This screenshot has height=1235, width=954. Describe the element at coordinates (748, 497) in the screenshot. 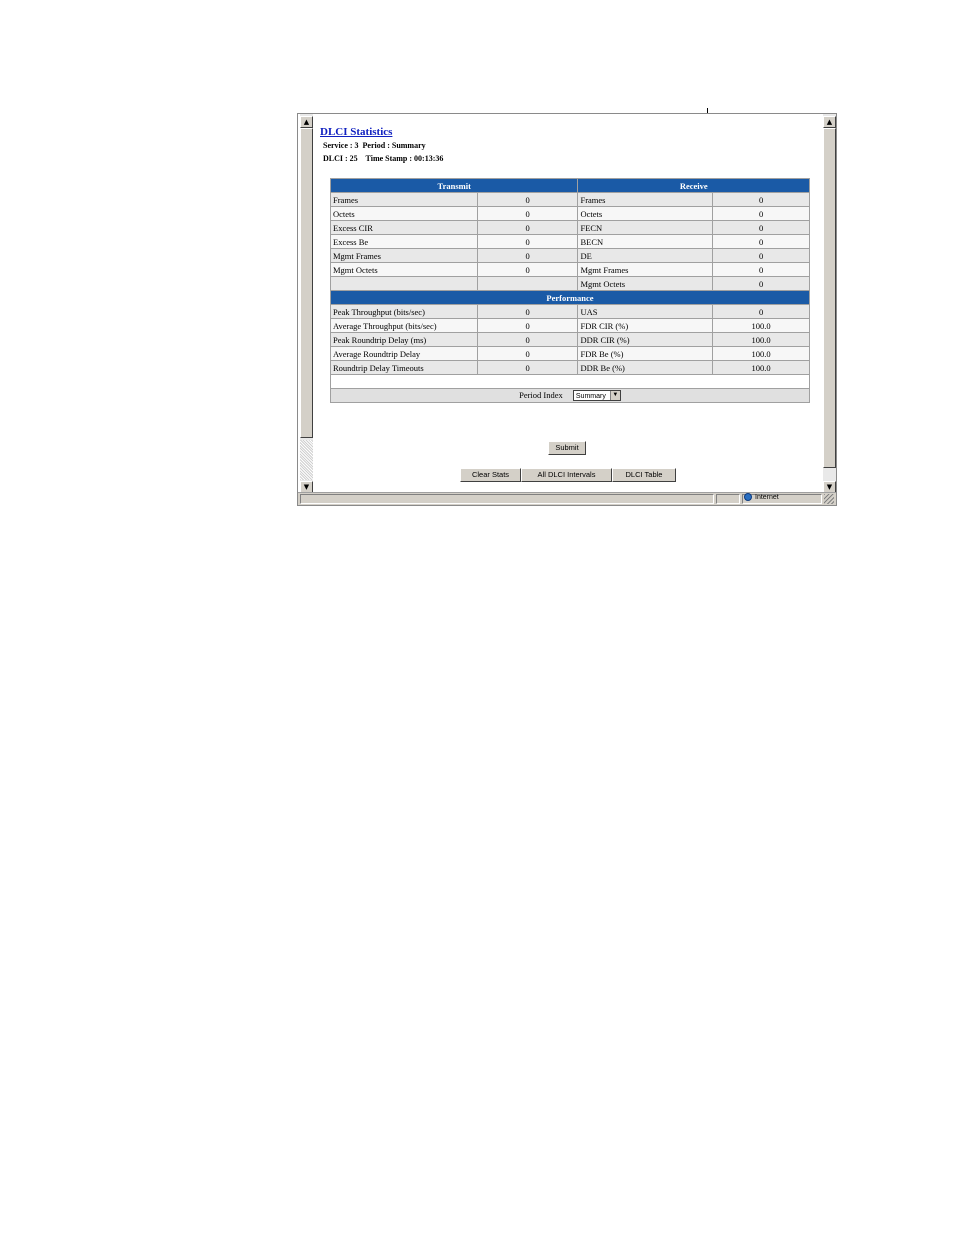

I see `globe-icon` at that location.